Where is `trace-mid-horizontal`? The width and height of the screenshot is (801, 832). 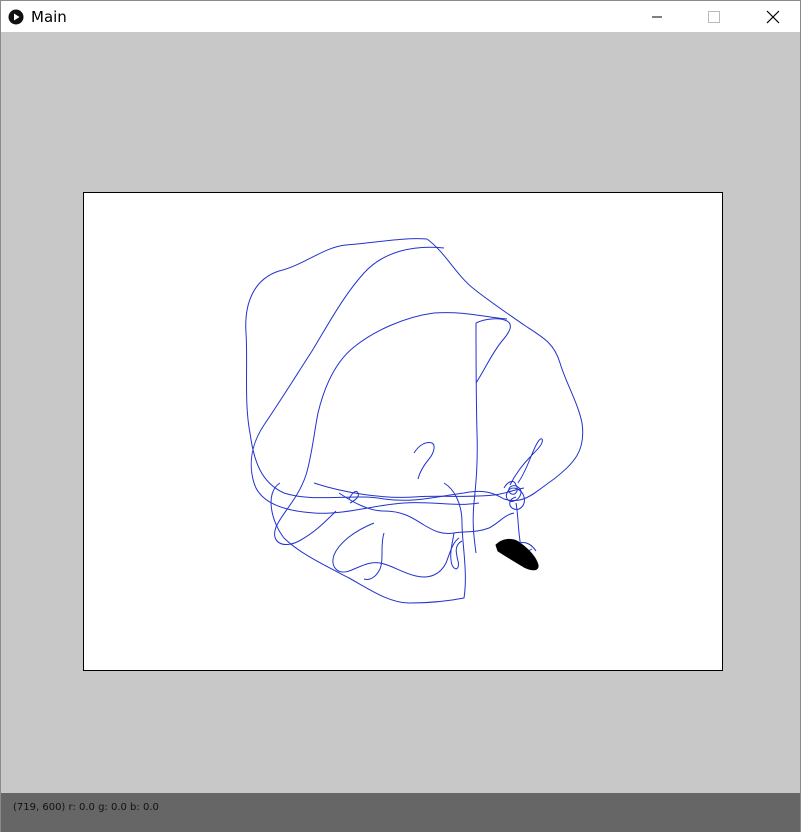
trace-mid-horizontal is located at coordinates (419, 490).